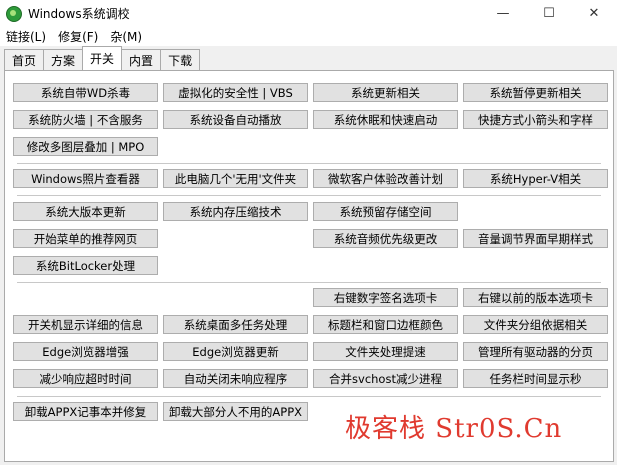 The image size is (617, 465). Describe the element at coordinates (535, 119) in the screenshot. I see `shortcut-arrow-button: 快捷方式小箭头和字样` at that location.